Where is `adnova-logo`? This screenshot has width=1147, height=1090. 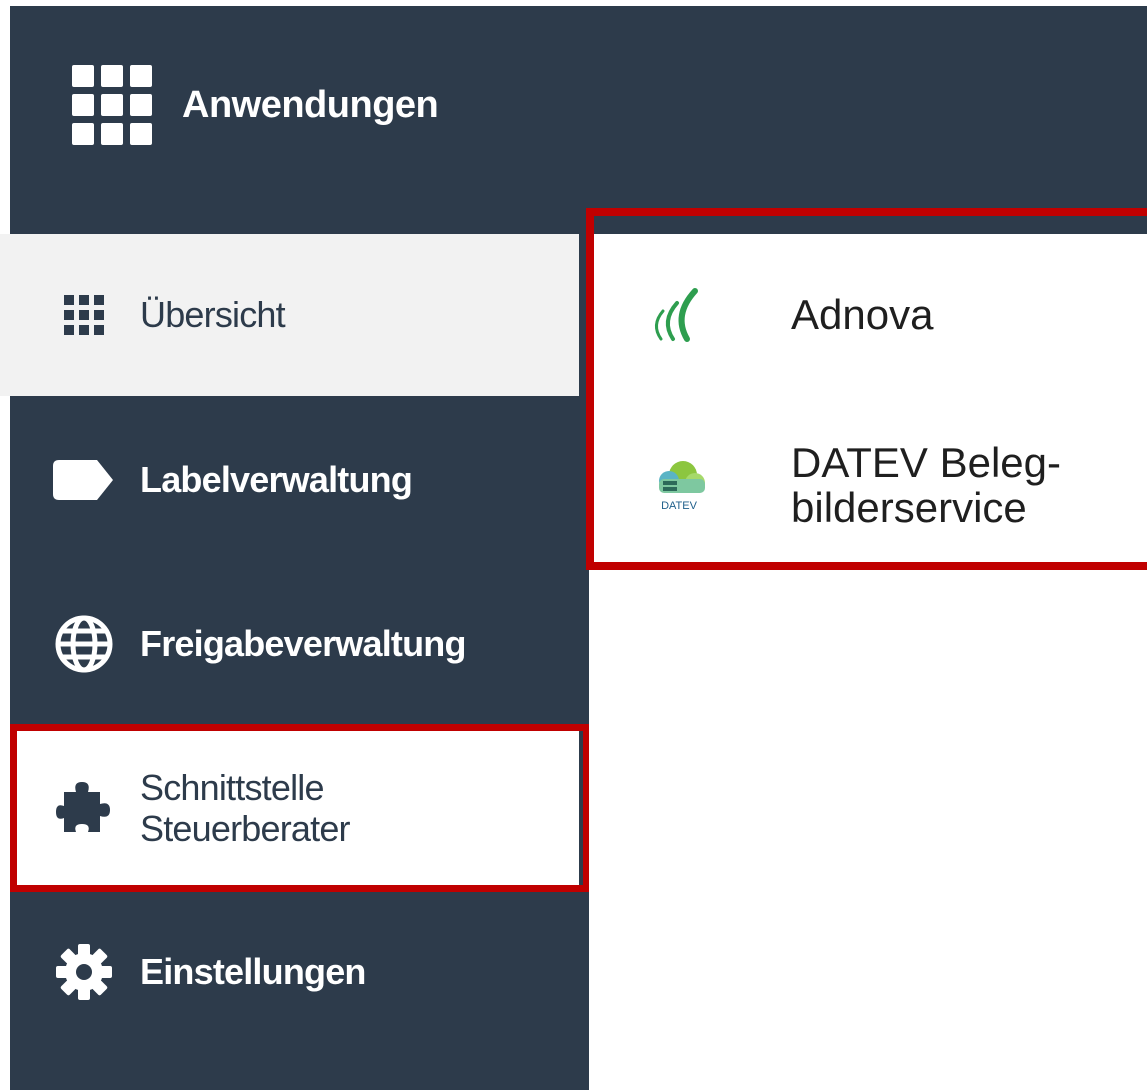 adnova-logo is located at coordinates (679, 315).